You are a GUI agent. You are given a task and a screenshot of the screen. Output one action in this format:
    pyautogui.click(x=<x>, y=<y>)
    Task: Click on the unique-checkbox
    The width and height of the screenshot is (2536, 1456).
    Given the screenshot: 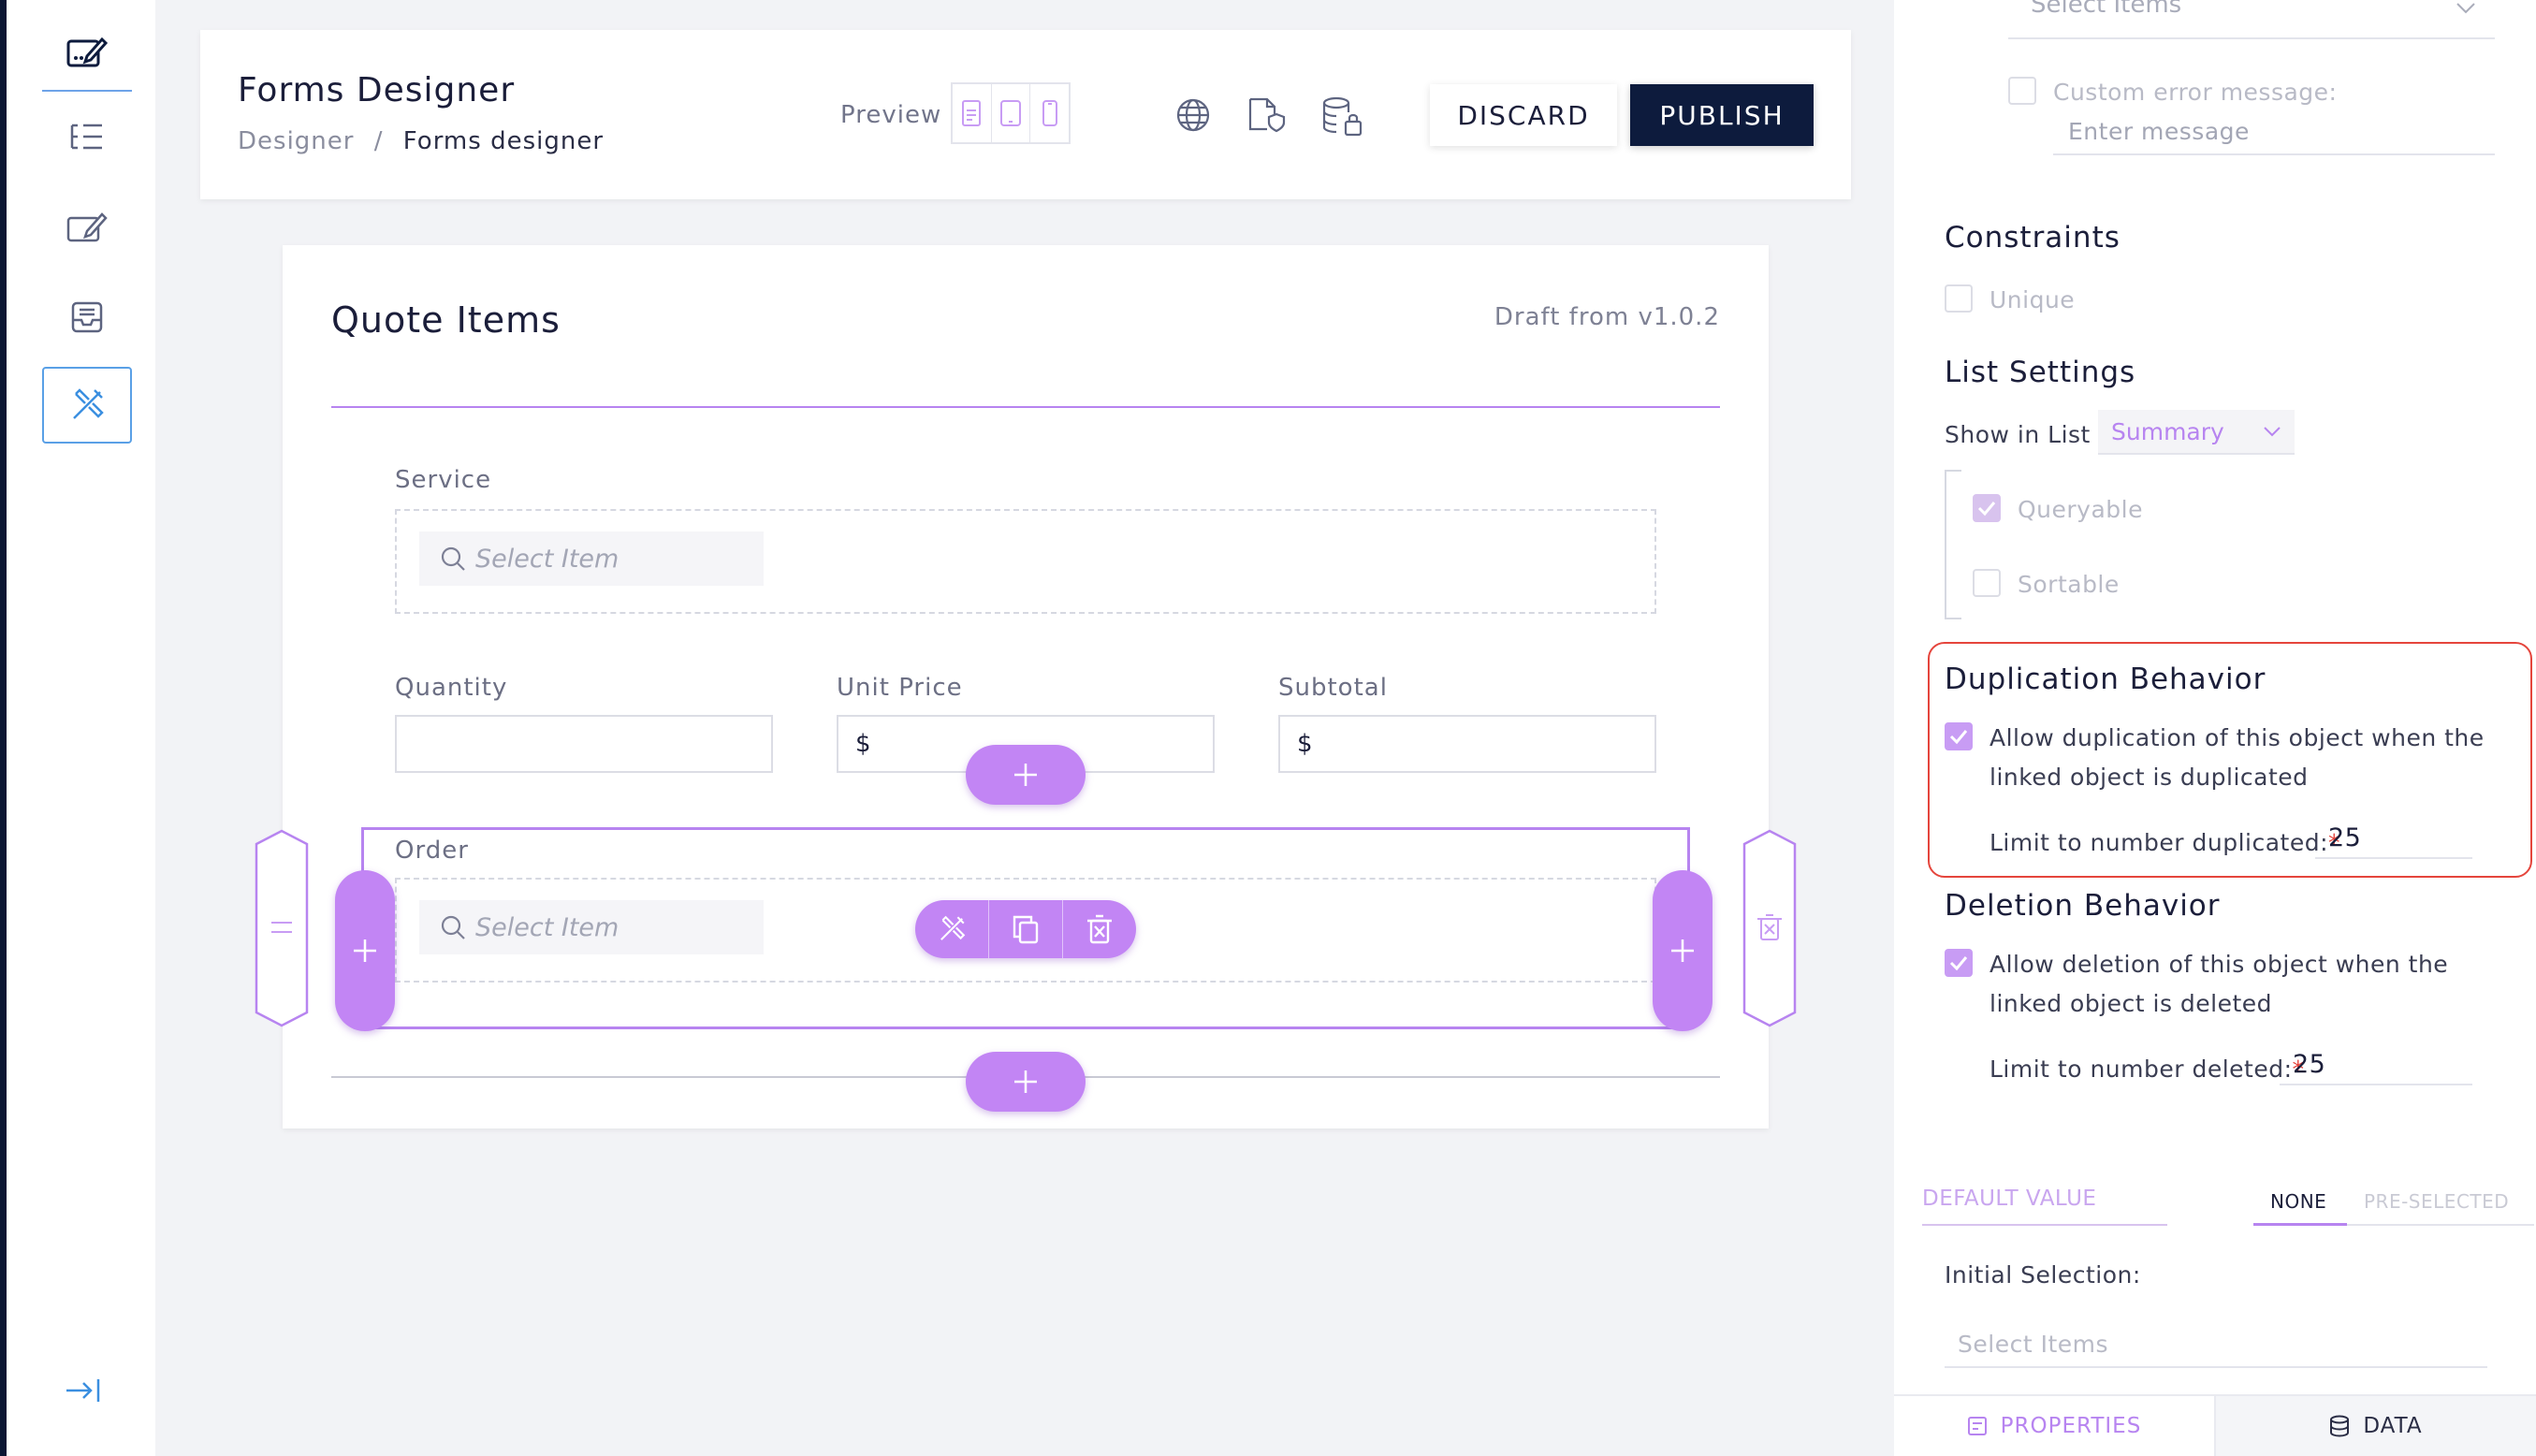 What is the action you would take?
    pyautogui.click(x=1959, y=298)
    